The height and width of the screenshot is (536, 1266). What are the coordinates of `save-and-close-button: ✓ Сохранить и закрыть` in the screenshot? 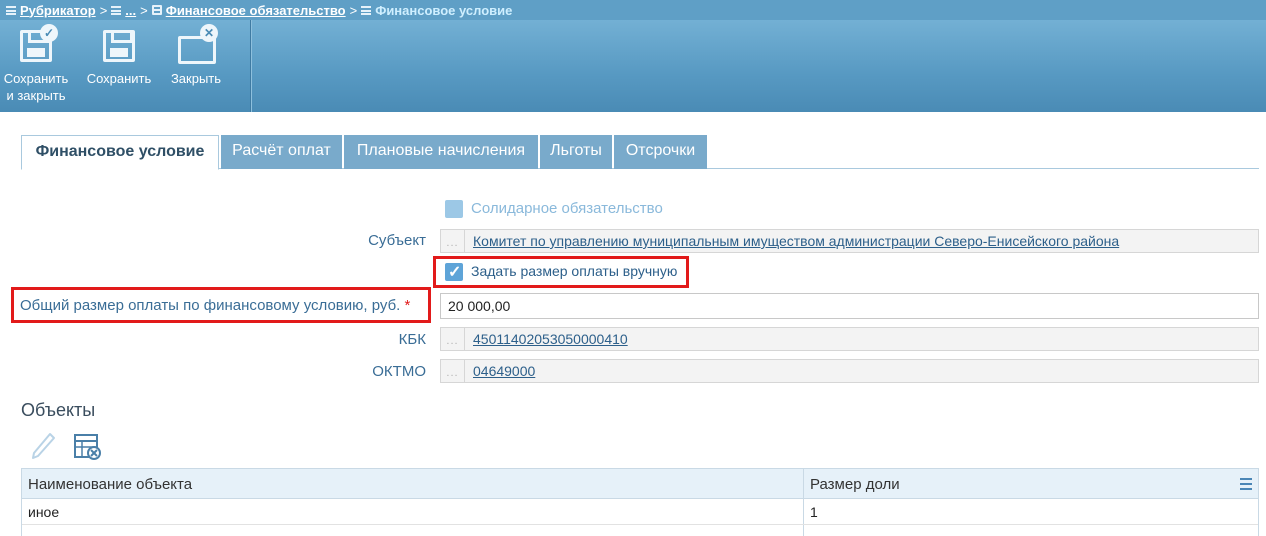 It's located at (36, 66).